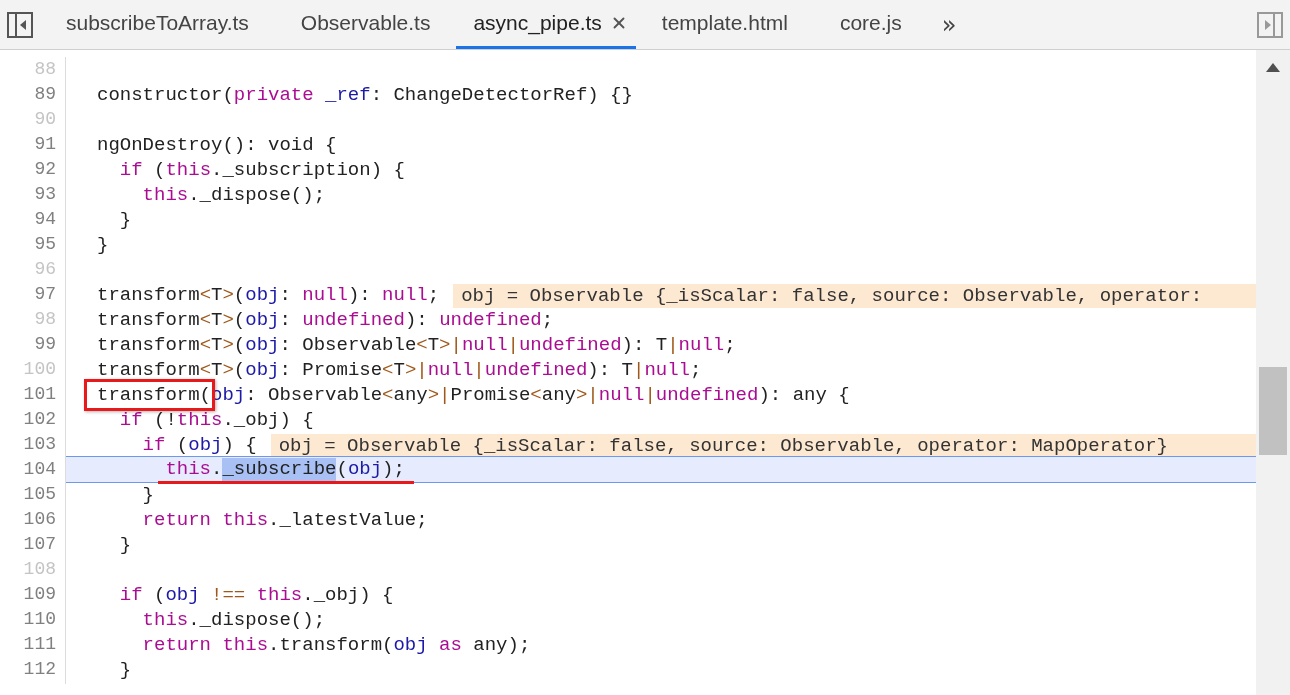  I want to click on line-number: 94, so click(33, 220).